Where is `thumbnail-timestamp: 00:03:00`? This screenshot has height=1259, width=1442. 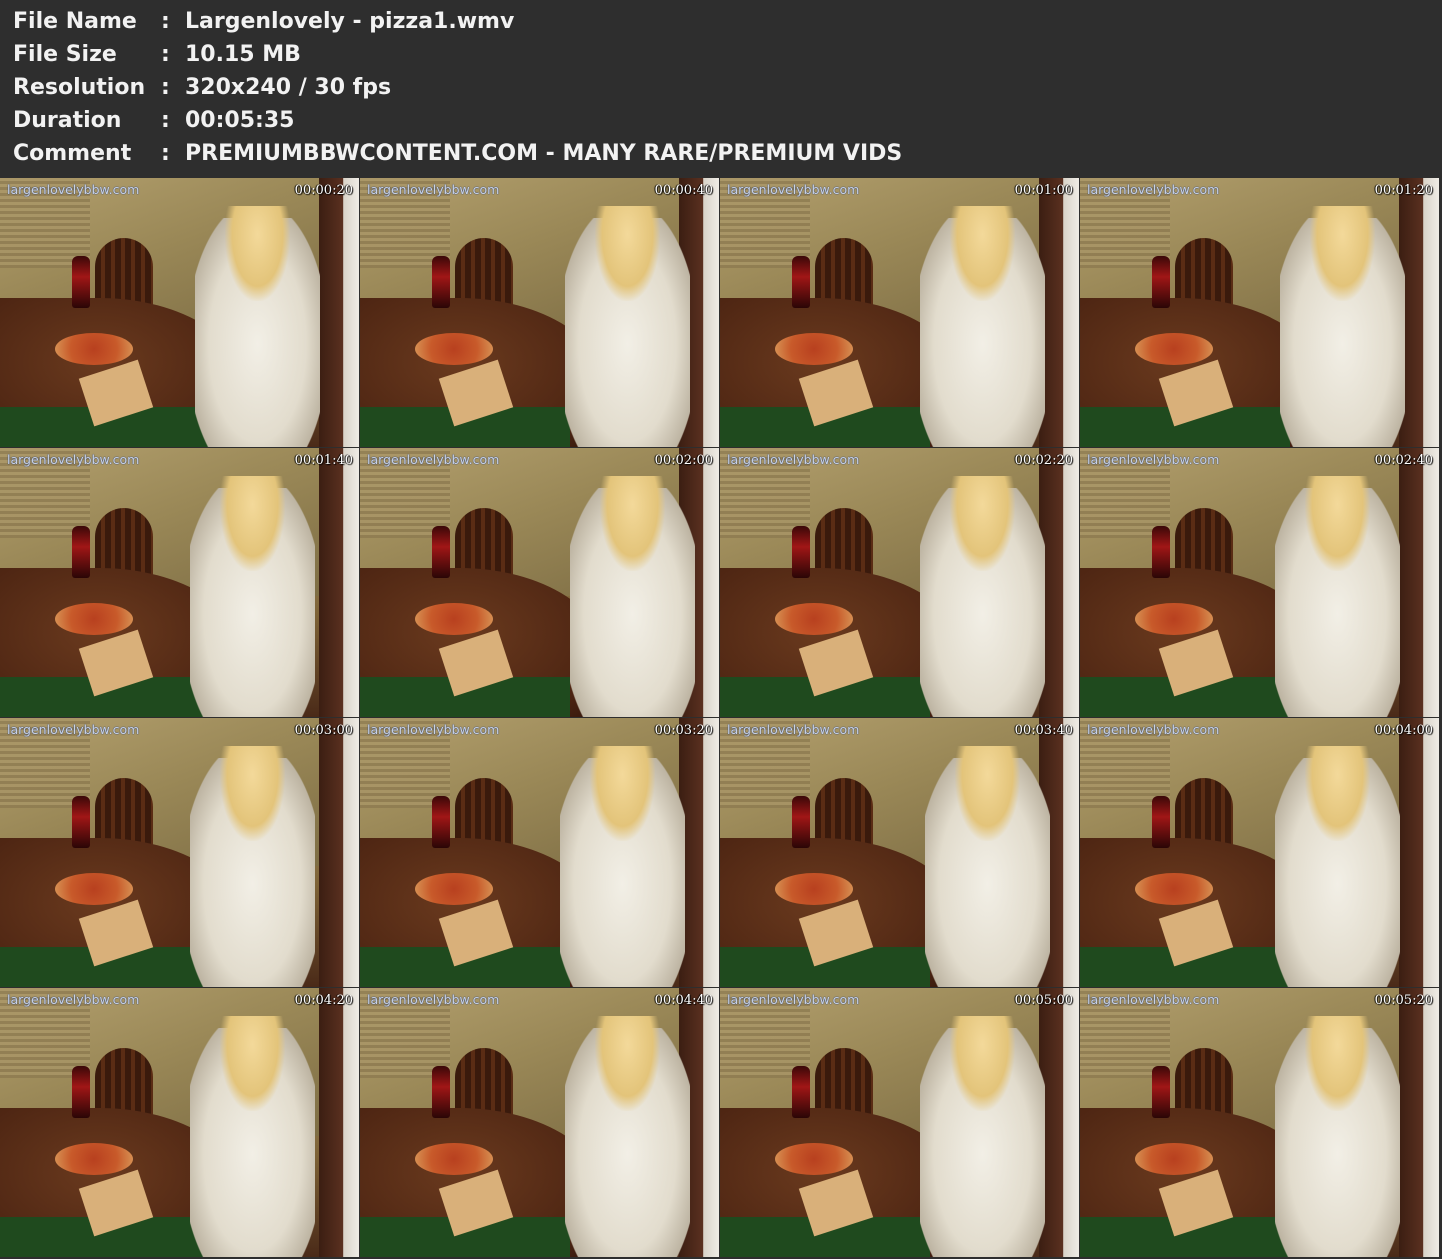 thumbnail-timestamp: 00:03:00 is located at coordinates (323, 730).